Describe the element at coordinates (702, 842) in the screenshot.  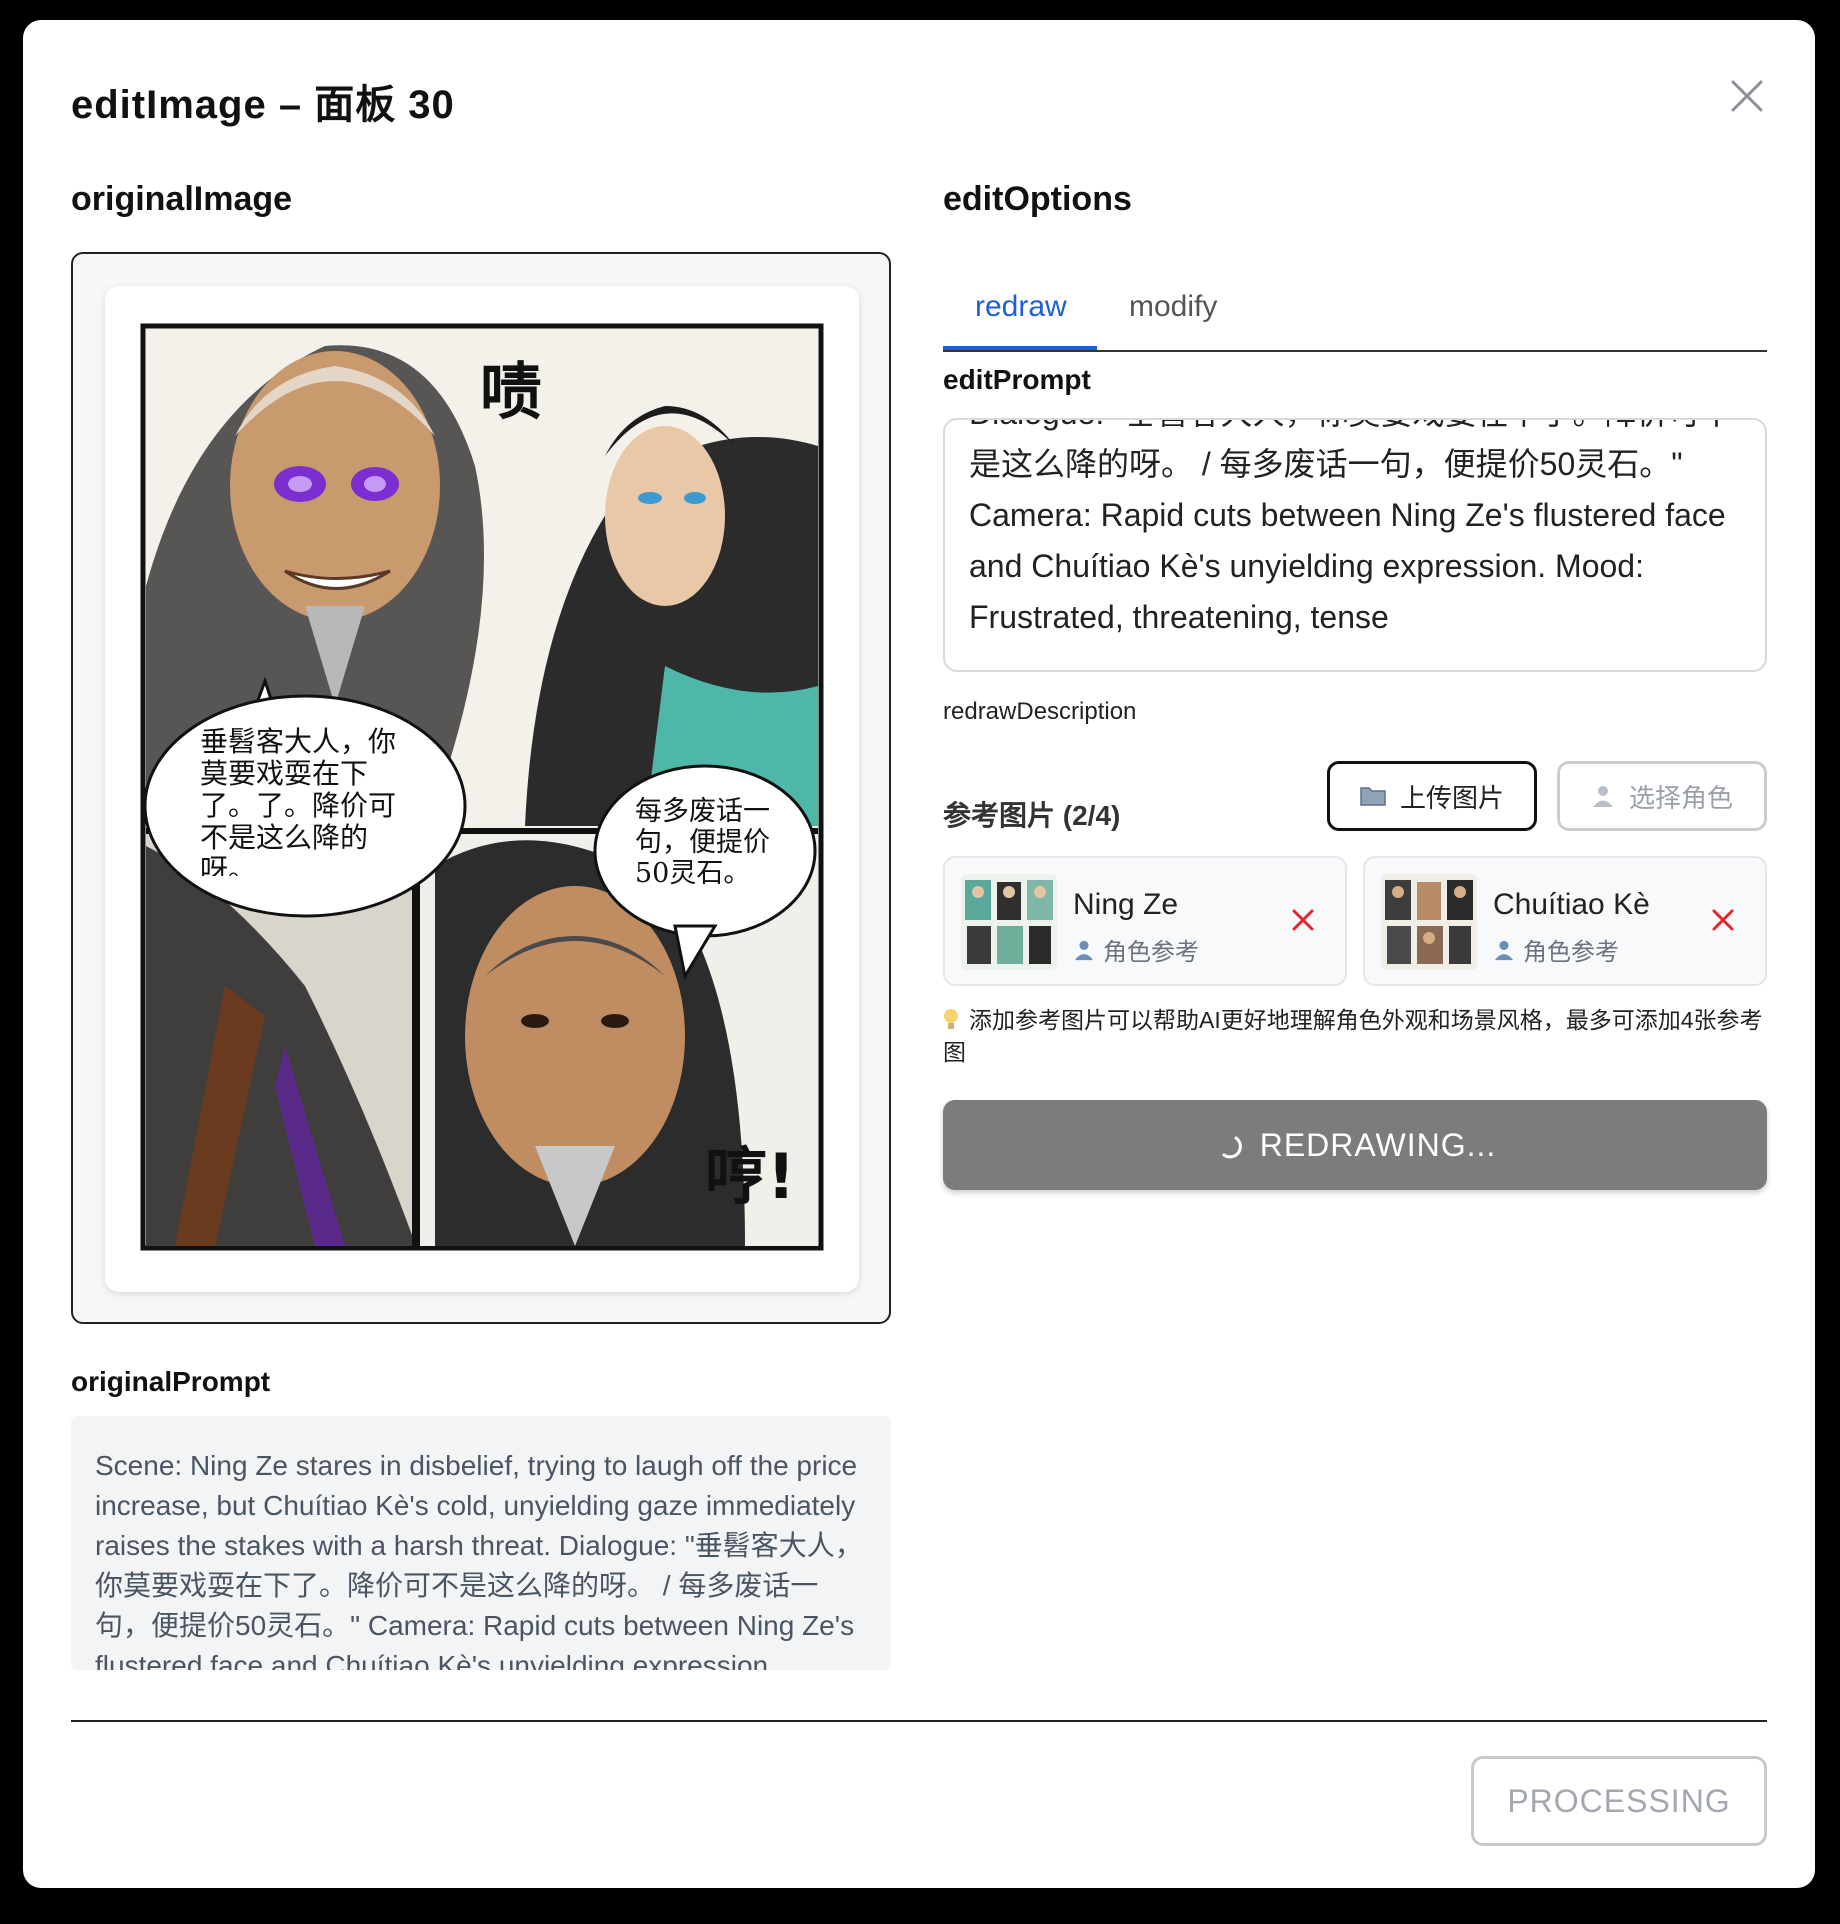
I see `comic-bubble-right: 每多废话一句，便提价50灵石。` at that location.